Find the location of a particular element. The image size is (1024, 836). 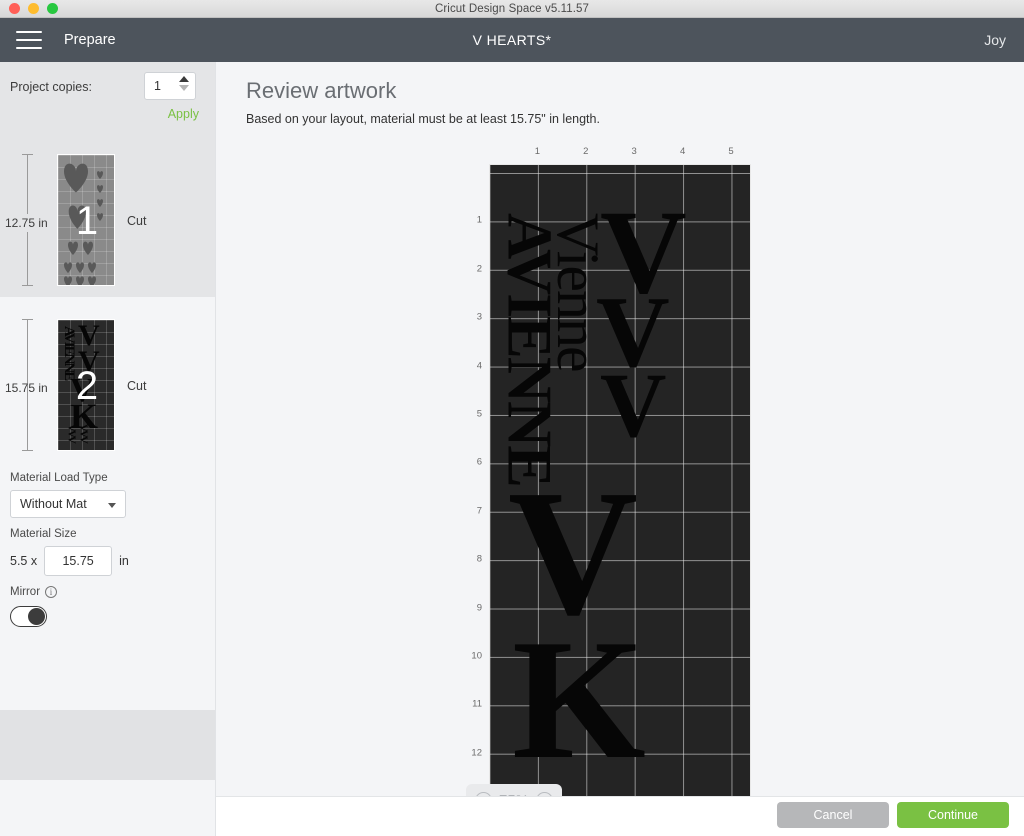

material-load-type-label: Material Load Type is located at coordinates (59, 478).